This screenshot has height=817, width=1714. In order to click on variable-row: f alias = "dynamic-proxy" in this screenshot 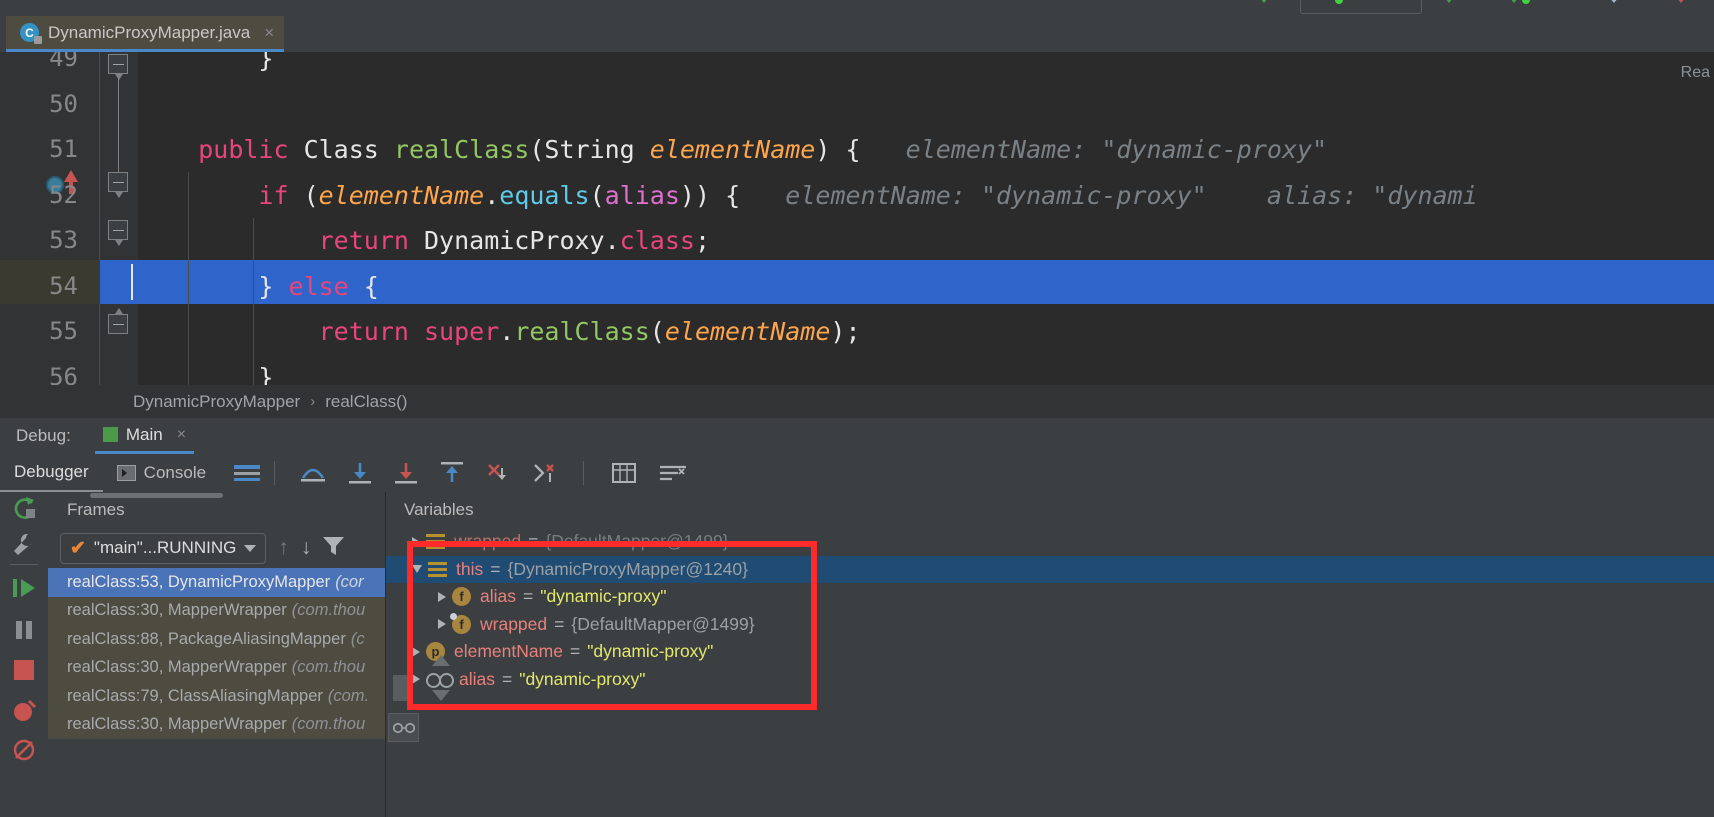, I will do `click(1050, 597)`.